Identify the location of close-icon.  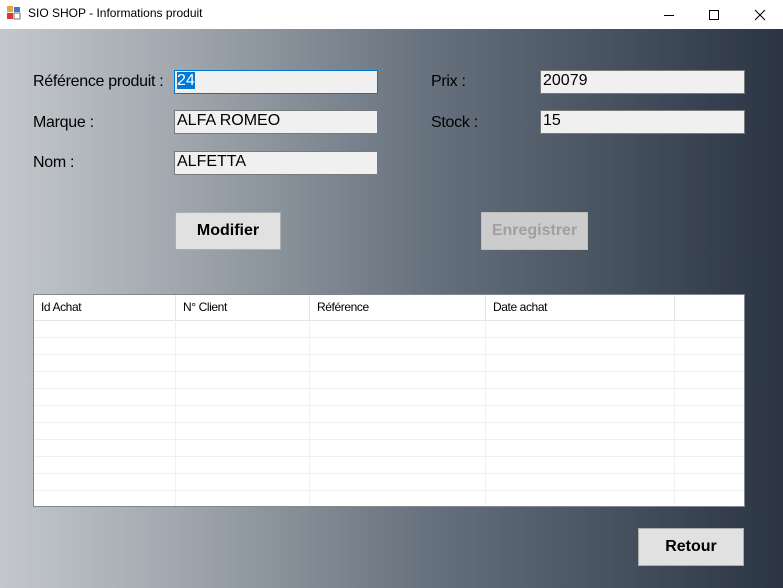
(760, 14).